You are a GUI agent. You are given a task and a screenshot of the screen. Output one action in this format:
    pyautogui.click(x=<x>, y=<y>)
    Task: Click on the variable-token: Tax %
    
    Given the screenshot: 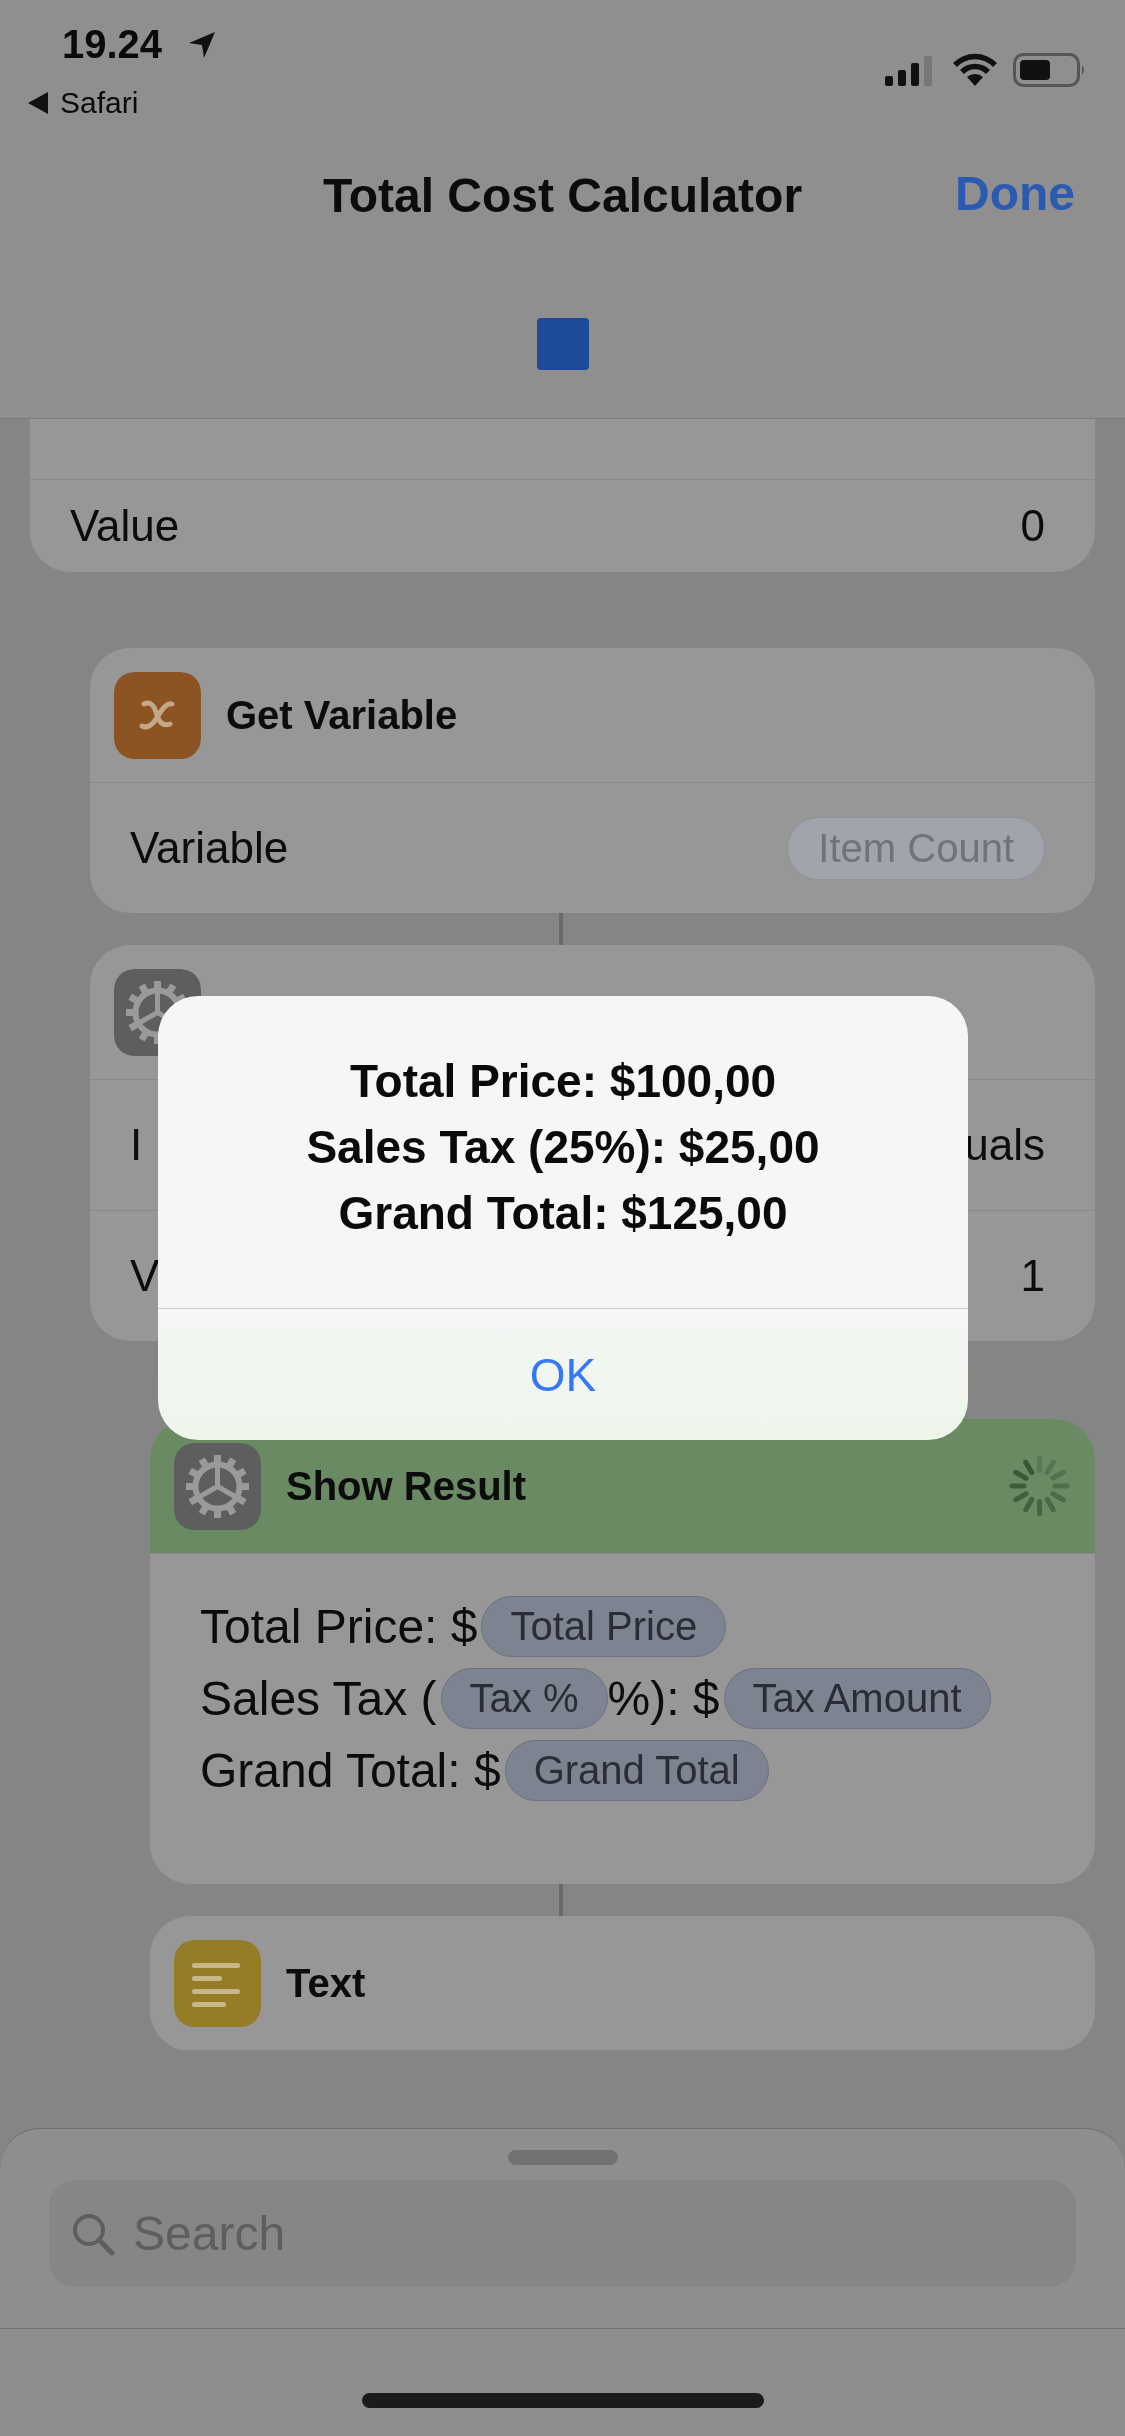 What is the action you would take?
    pyautogui.click(x=524, y=1698)
    